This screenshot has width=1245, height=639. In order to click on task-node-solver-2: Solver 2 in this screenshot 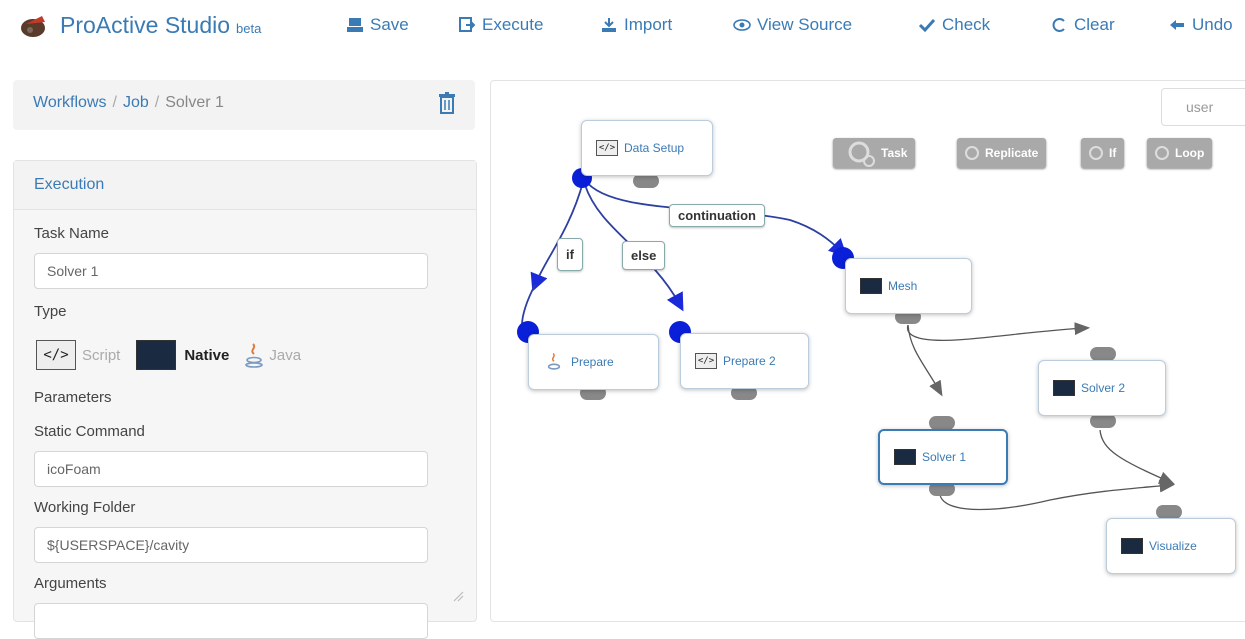, I will do `click(1102, 388)`.